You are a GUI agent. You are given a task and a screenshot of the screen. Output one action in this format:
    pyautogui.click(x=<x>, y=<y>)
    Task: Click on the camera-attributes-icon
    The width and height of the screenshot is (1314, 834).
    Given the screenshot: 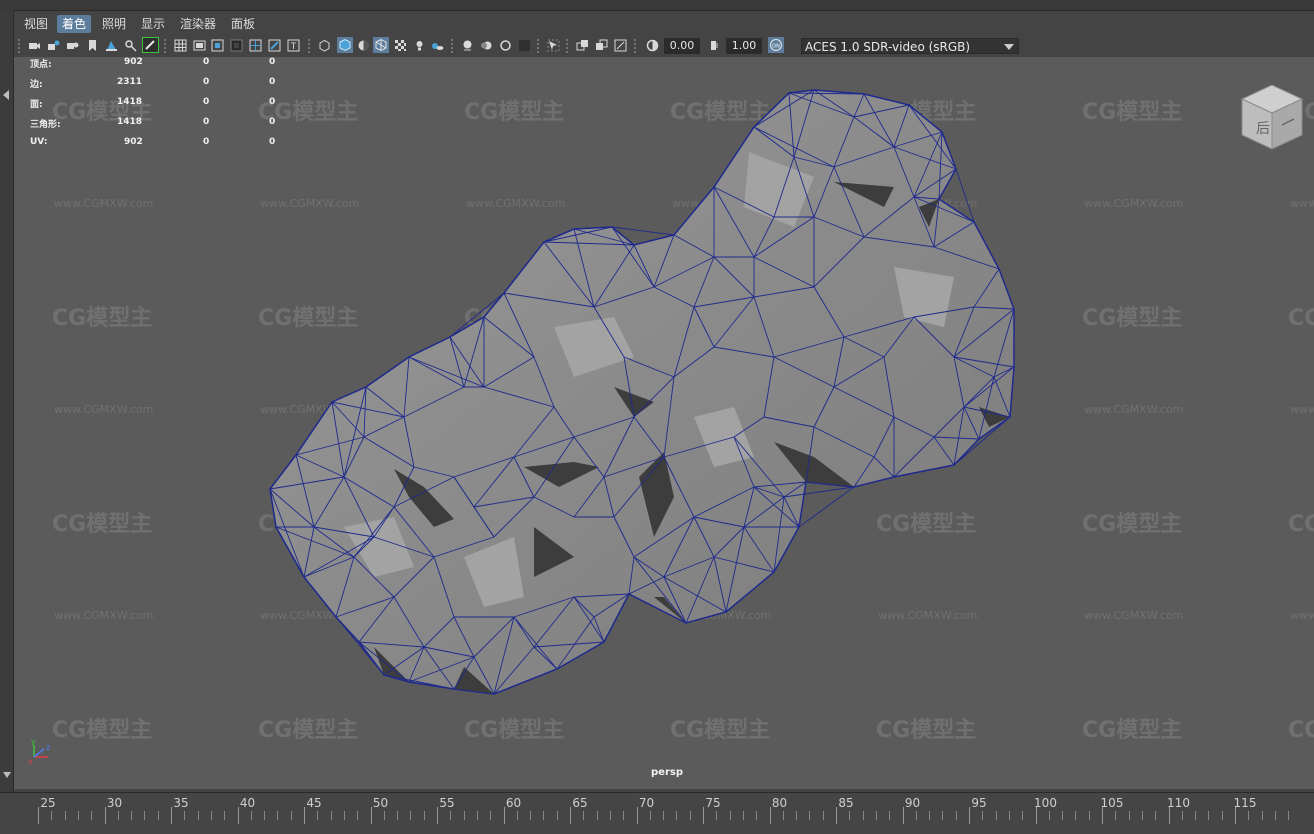 What is the action you would take?
    pyautogui.click(x=53, y=45)
    